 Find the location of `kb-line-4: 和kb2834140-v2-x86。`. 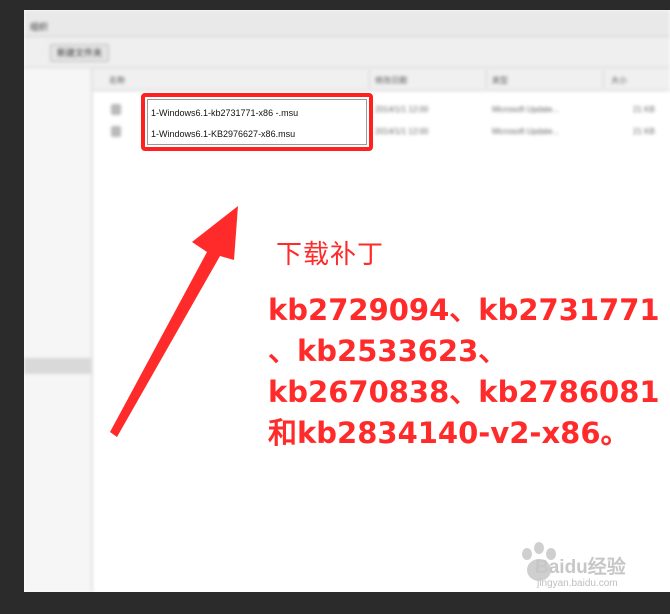

kb-line-4: 和kb2834140-v2-x86。 is located at coordinates (449, 433).